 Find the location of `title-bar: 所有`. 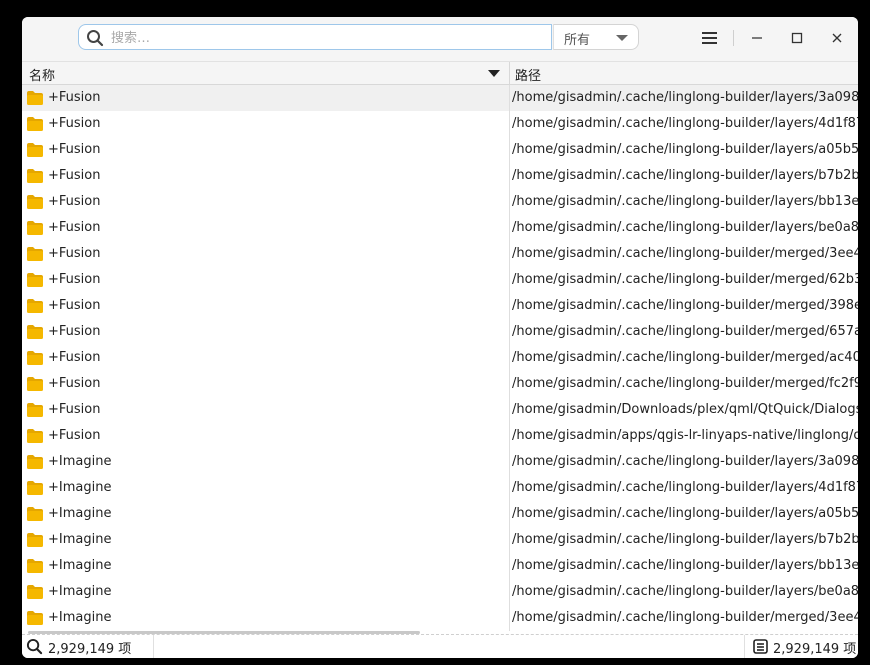

title-bar: 所有 is located at coordinates (440, 39).